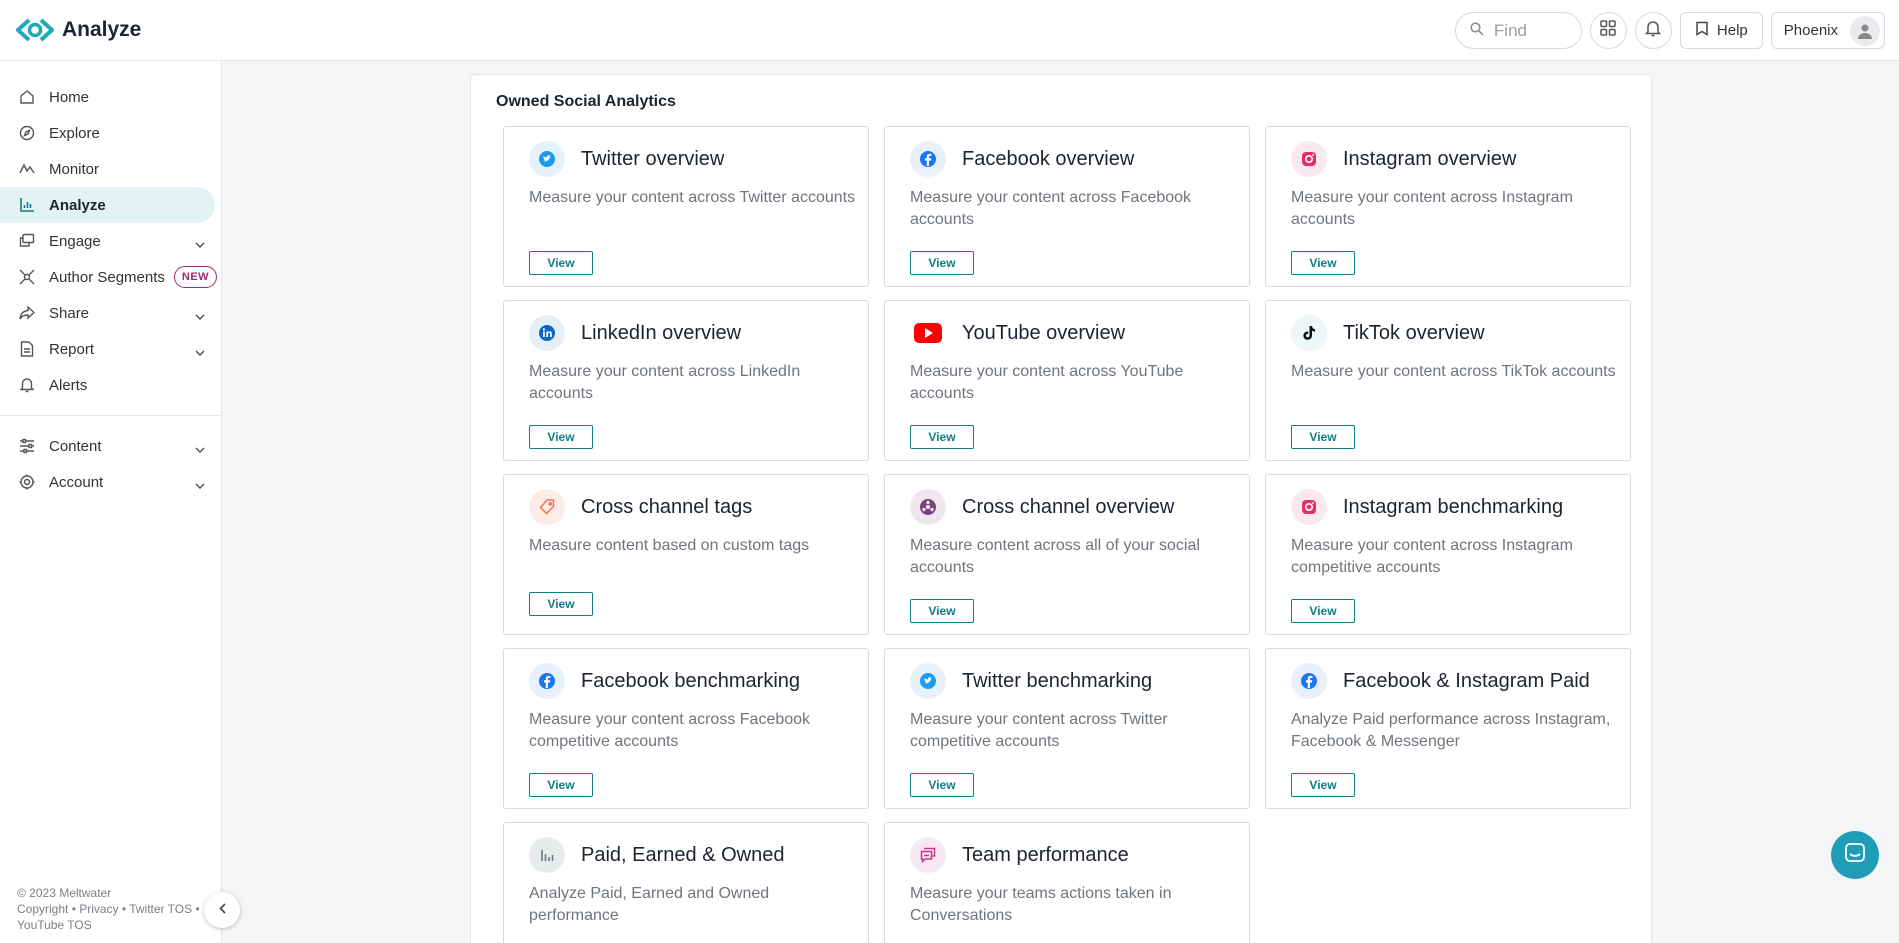 Image resolution: width=1899 pixels, height=943 pixels. I want to click on sidebar-item-content: Content, so click(110, 446).